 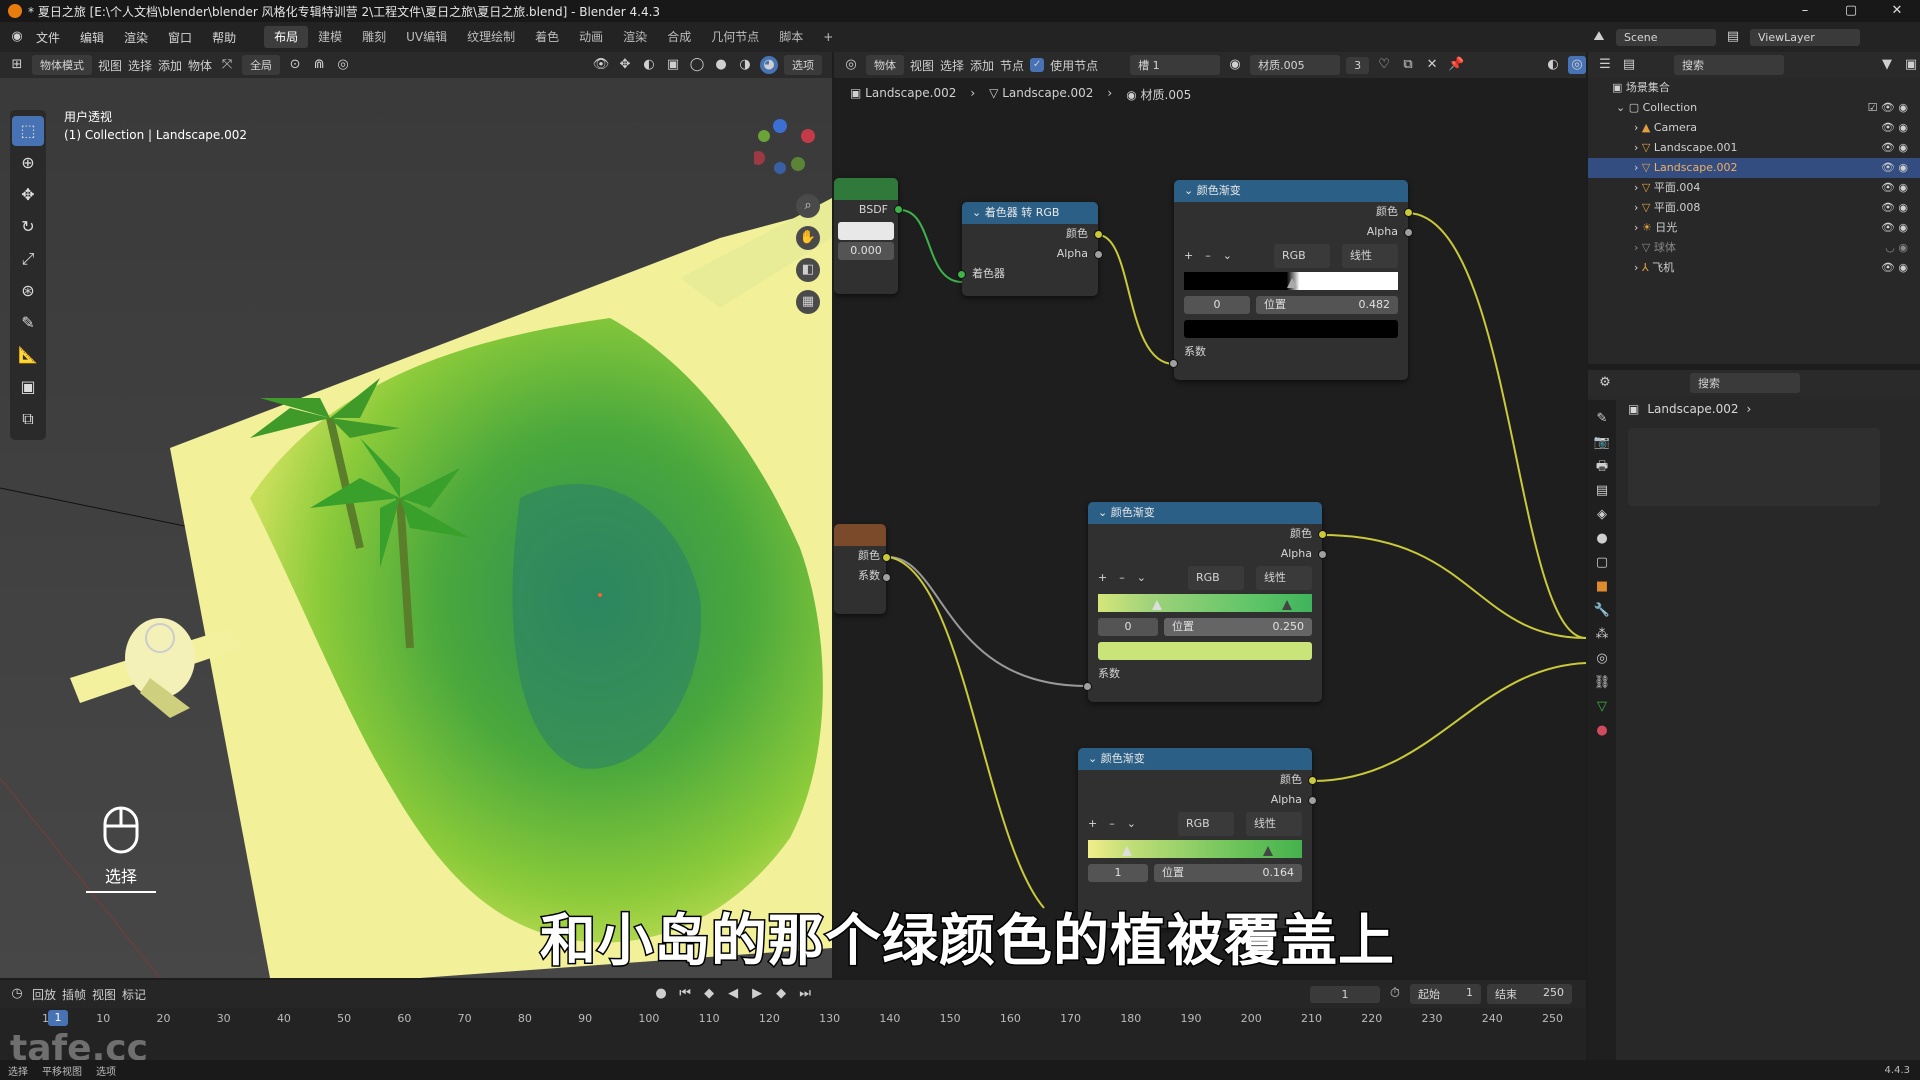 I want to click on visibility-toggles: 👁 ◉, so click(x=1894, y=128).